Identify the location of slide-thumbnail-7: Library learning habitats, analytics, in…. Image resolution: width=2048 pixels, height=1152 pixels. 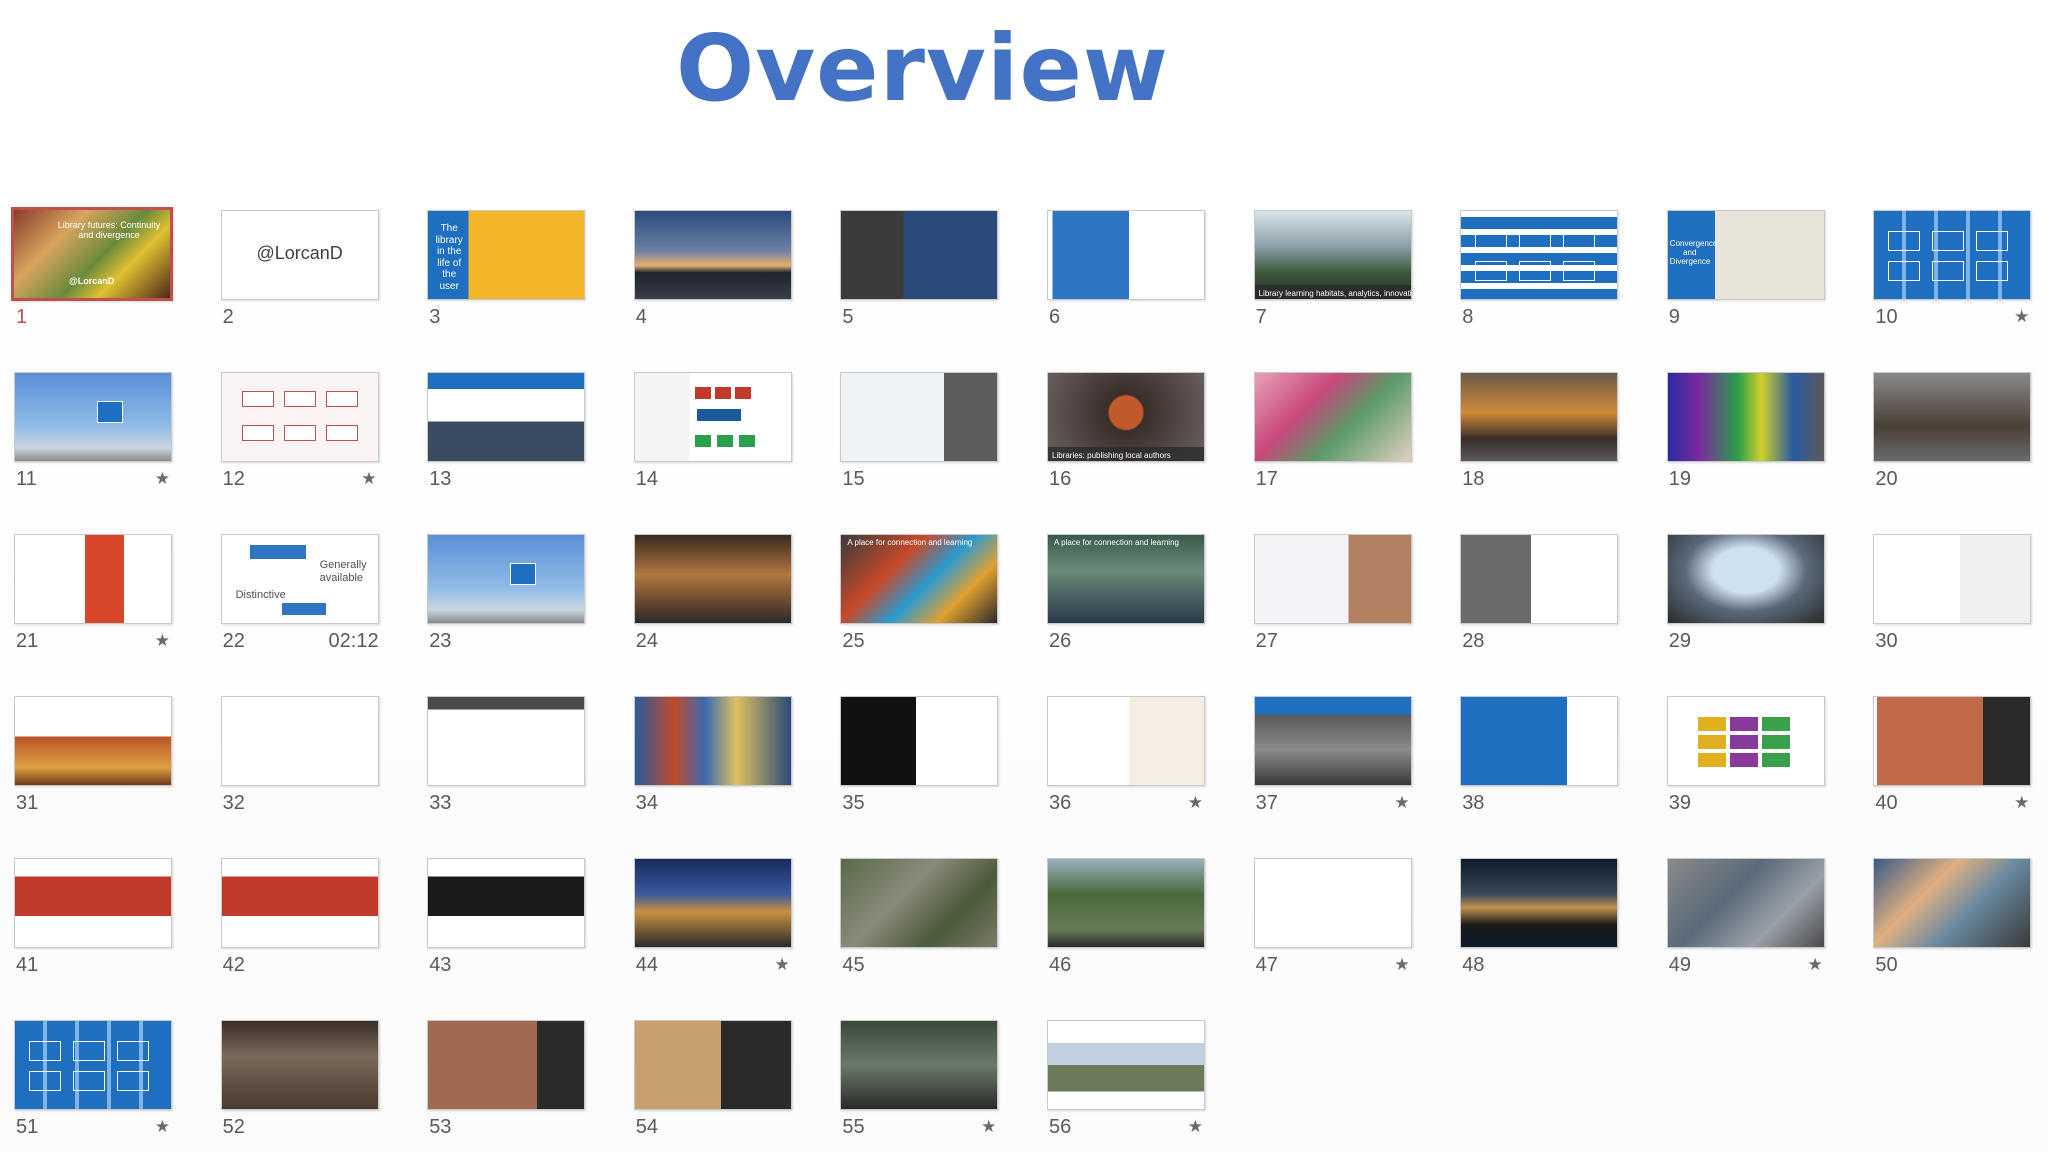
(1332, 271).